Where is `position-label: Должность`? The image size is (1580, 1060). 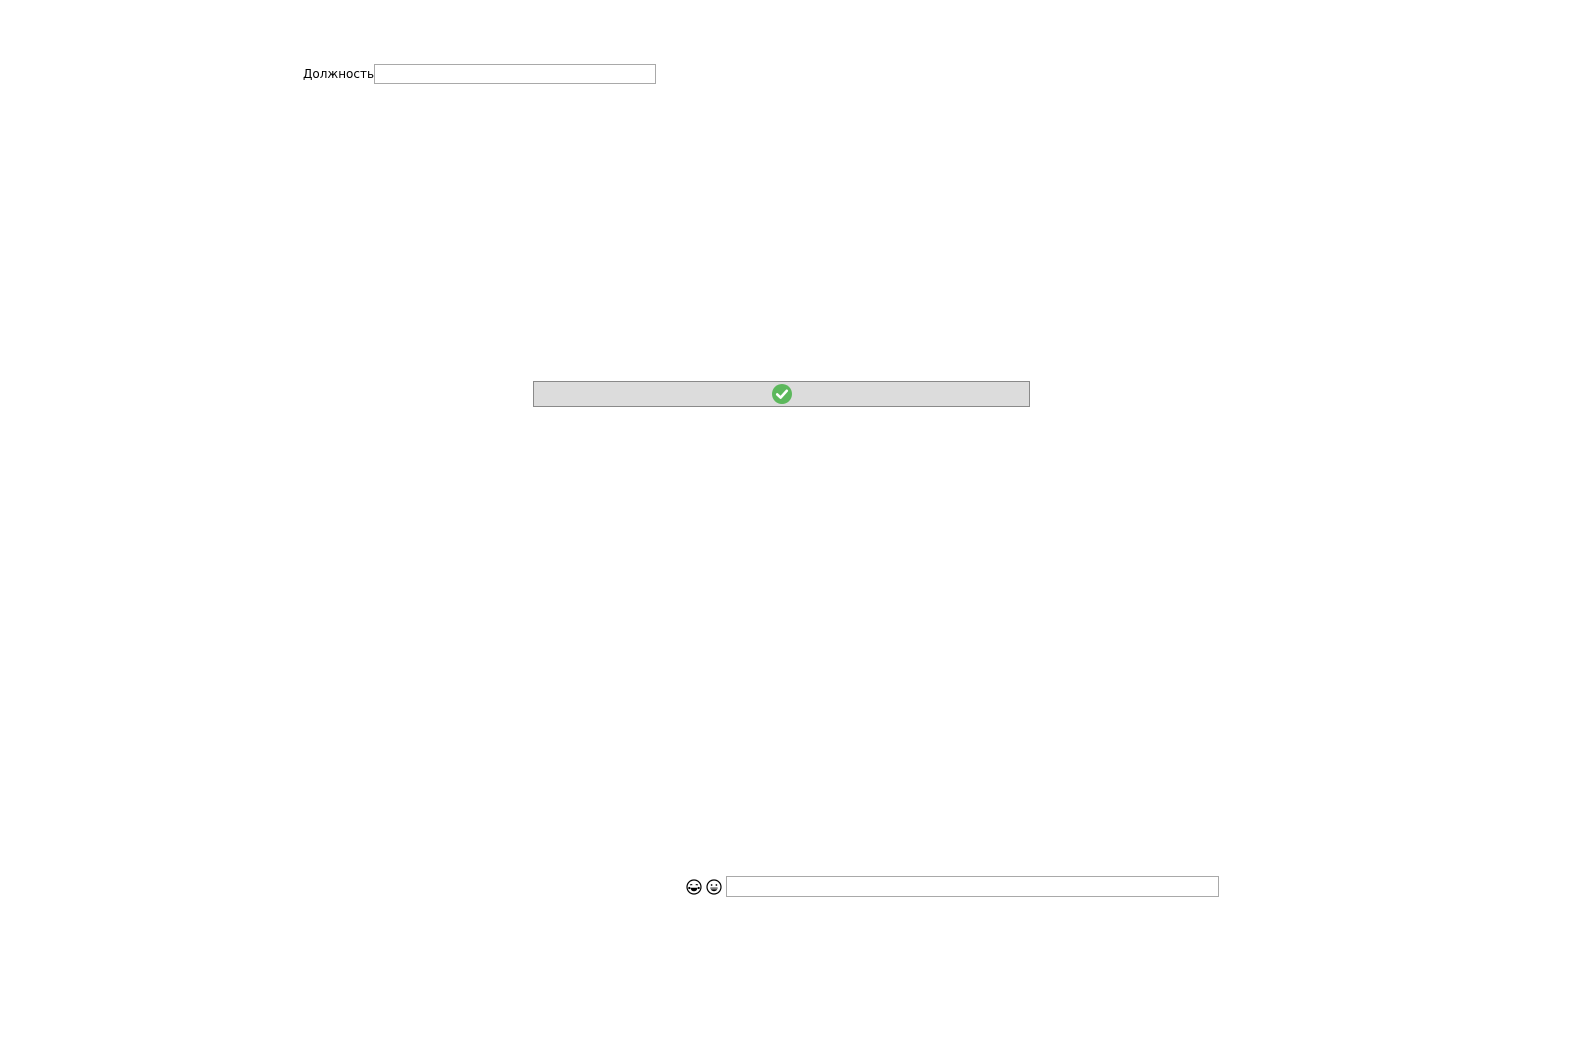
position-label: Должность is located at coordinates (339, 74).